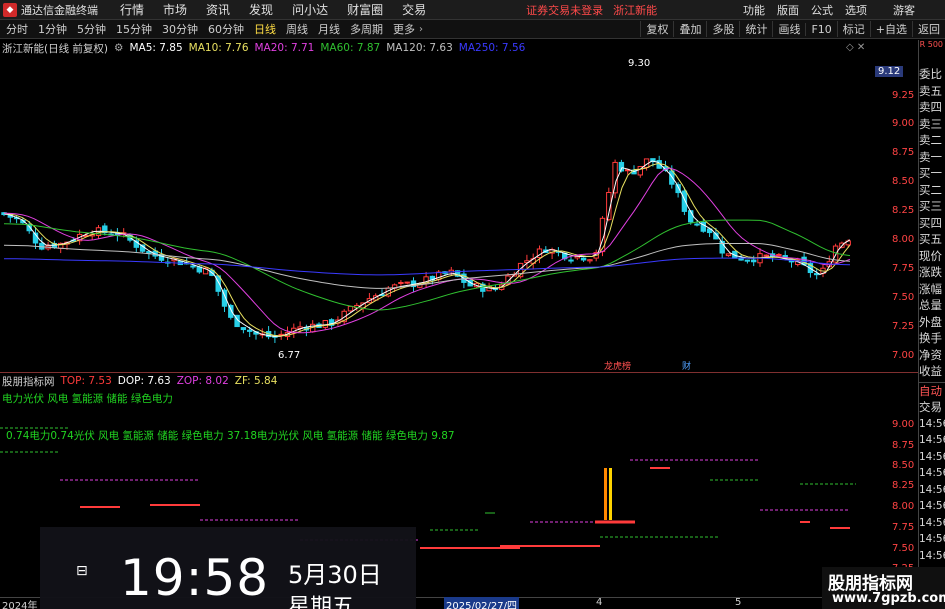 The width and height of the screenshot is (945, 609). I want to click on clock-weekday: 星期五, so click(321, 602).